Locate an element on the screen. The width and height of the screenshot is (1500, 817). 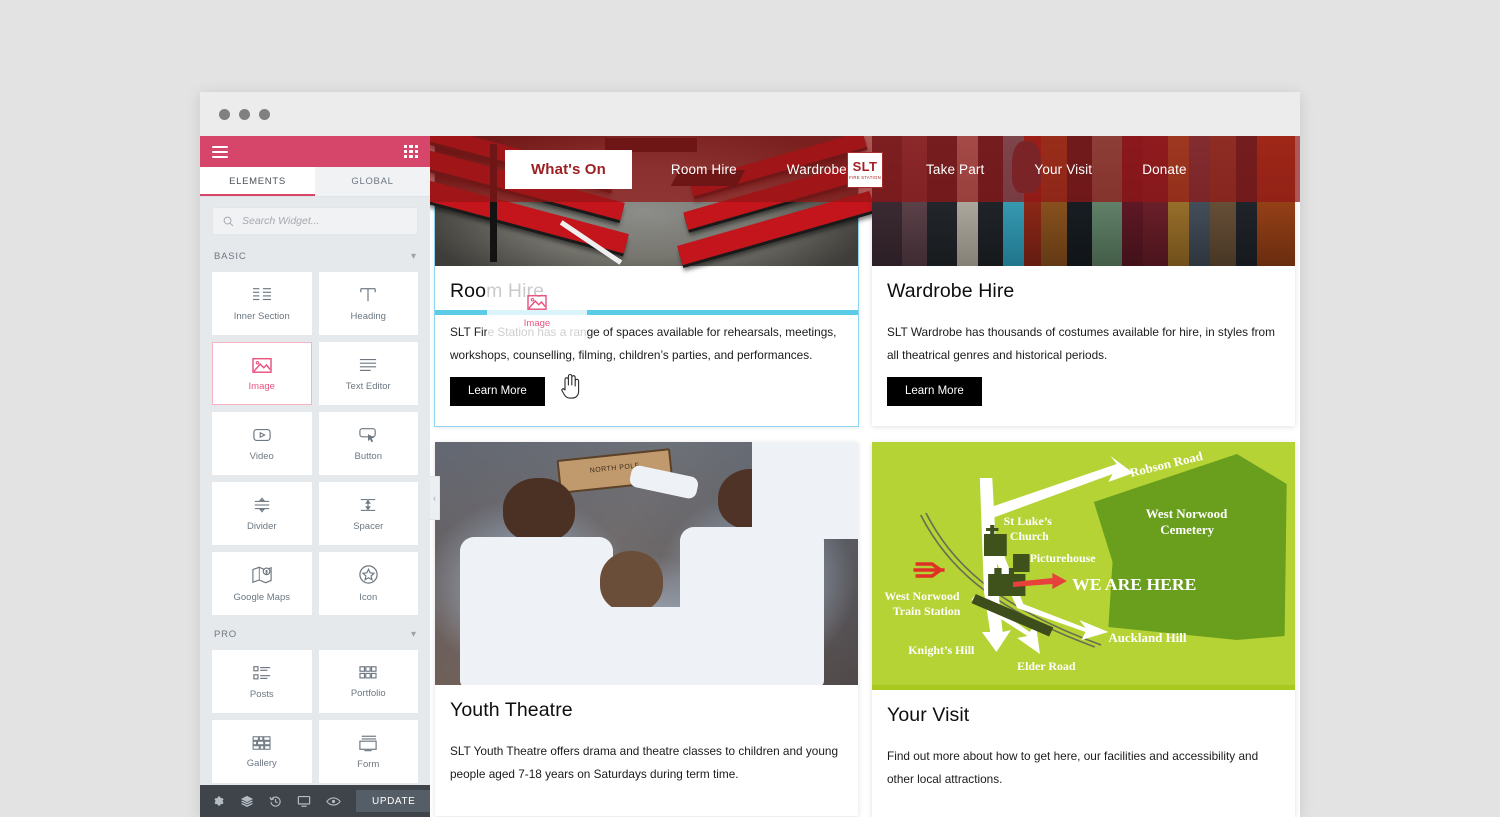
button-icon is located at coordinates (368, 434).